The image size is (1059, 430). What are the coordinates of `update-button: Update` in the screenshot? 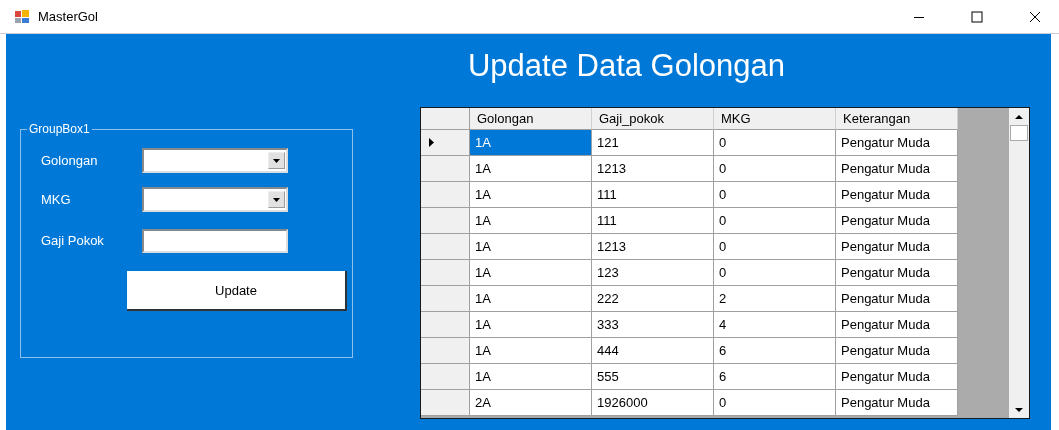 It's located at (237, 291).